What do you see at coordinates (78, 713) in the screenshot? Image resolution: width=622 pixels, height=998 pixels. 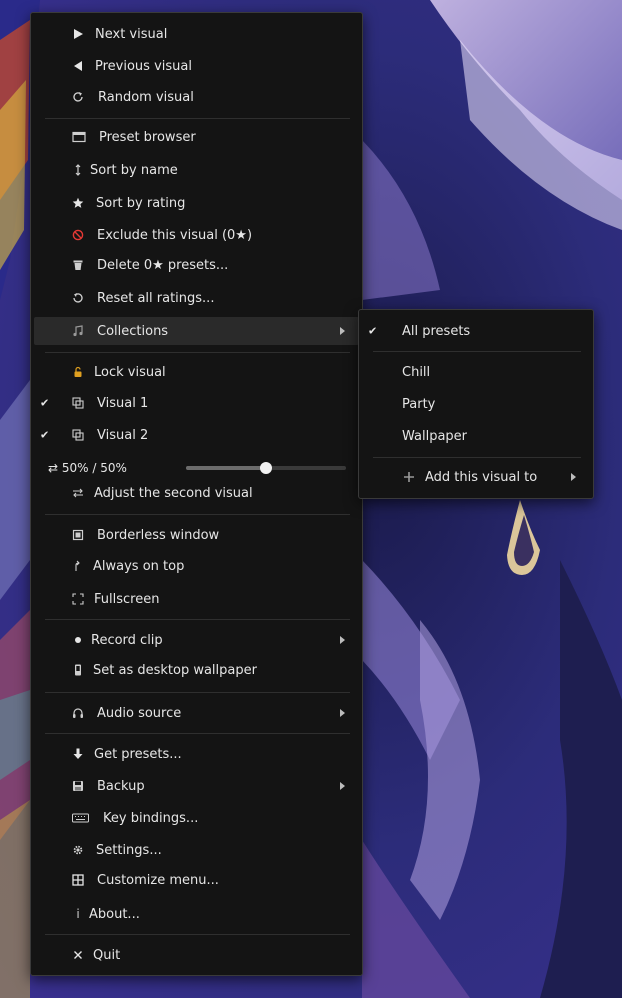 I see `headphones-icon` at bounding box center [78, 713].